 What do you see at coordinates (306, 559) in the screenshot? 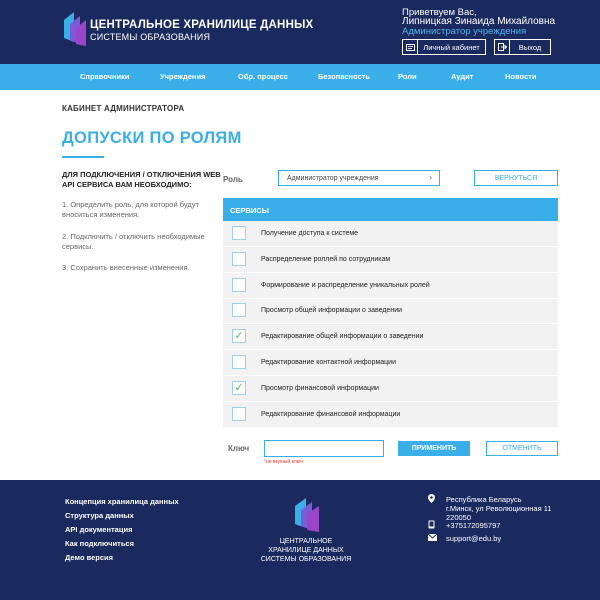
I see `footer-logo-line: СИСТЕМЫ ОБРАЗОВАНИЯ` at bounding box center [306, 559].